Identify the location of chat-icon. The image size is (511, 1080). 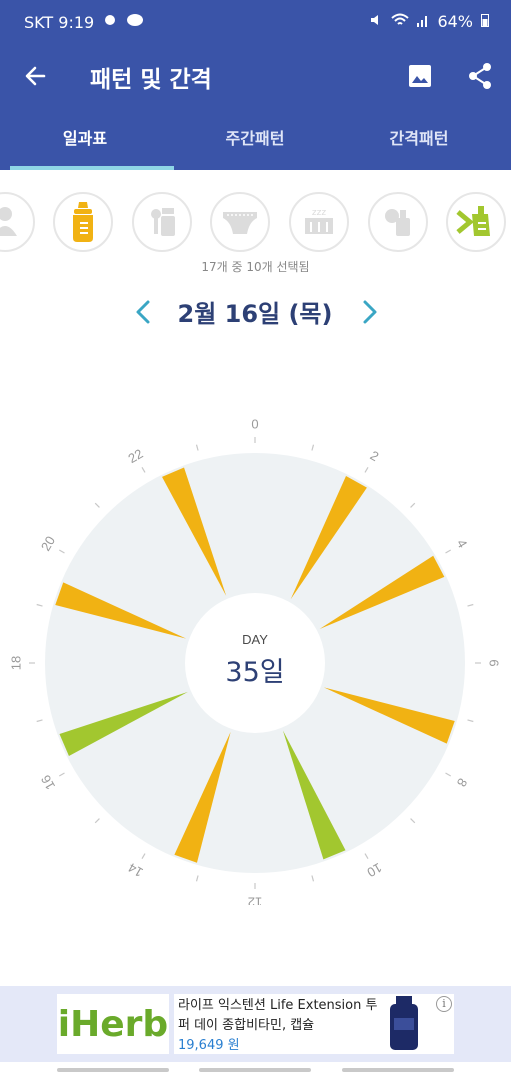
(135, 22).